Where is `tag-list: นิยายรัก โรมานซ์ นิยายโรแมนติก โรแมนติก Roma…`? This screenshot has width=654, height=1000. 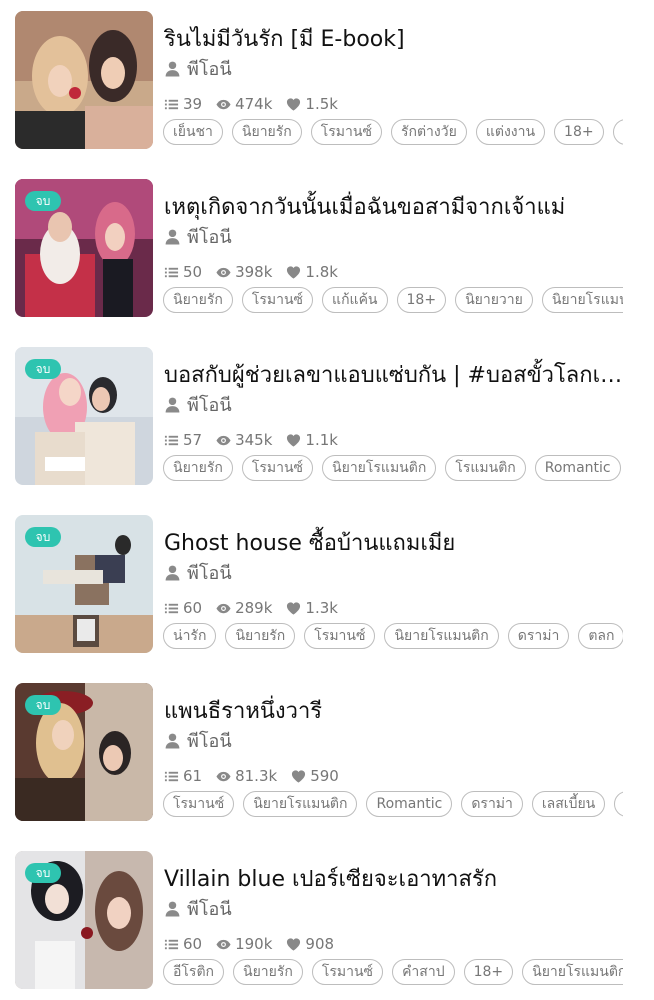 tag-list: นิยายรัก โรมานซ์ นิยายโรแมนติก โรแมนติก Roma… is located at coordinates (393, 470).